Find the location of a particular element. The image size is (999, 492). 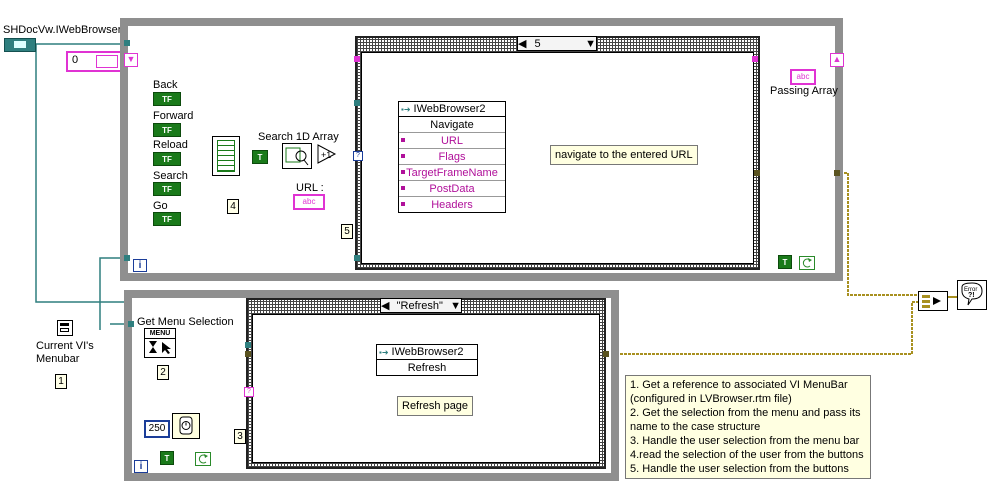

note-line-2: (configured in LVBrowser.rtm file) is located at coordinates (711, 399).